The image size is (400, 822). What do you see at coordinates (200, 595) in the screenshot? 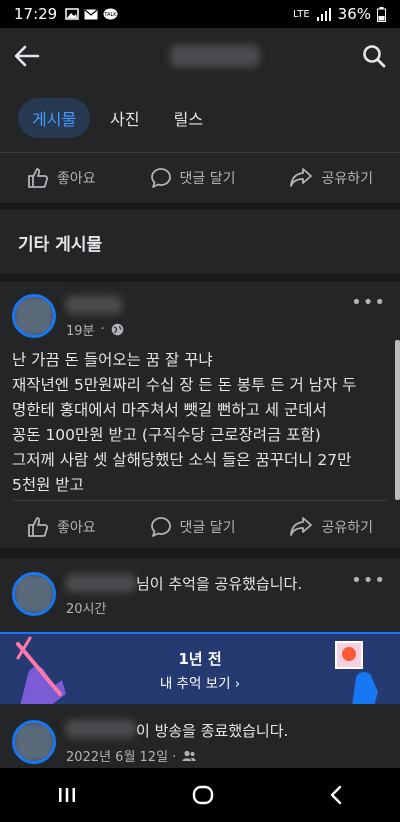
I see `memory-post-card: 님이 추억을 공유했습니다. 20시간 •••` at bounding box center [200, 595].